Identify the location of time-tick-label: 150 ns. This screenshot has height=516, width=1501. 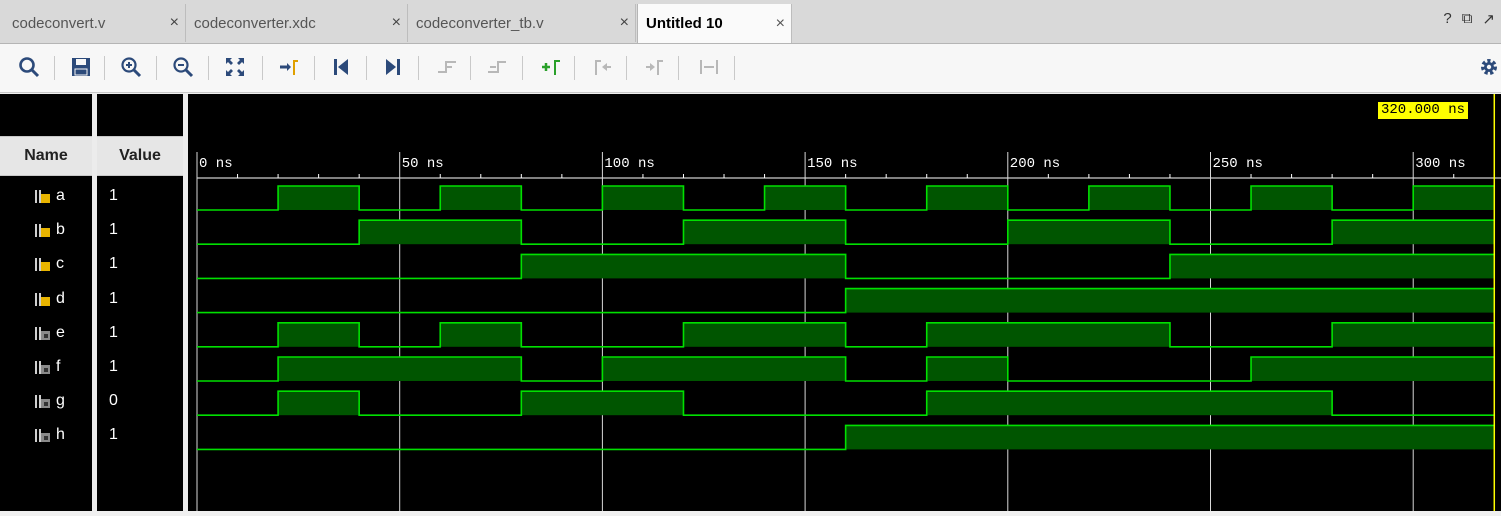
(832, 164).